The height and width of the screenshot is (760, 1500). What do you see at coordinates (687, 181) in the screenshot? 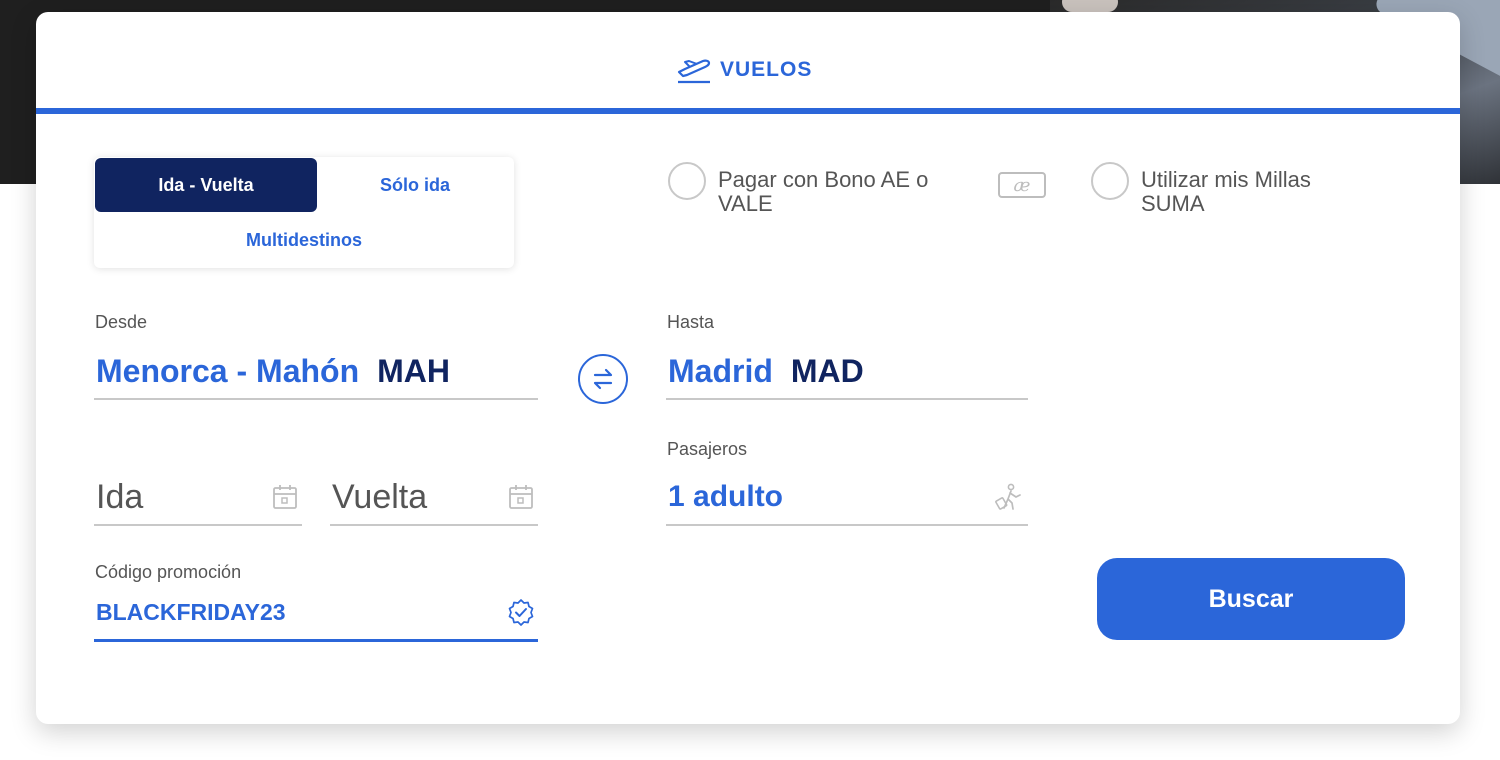
I see `pay-with-bono-radio` at bounding box center [687, 181].